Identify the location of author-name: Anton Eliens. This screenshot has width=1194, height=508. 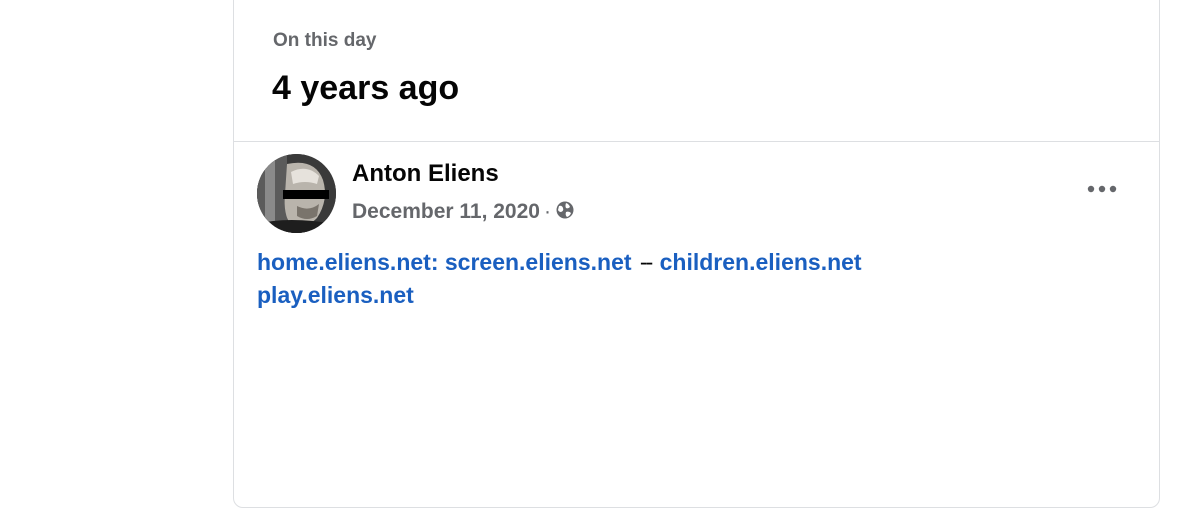
(425, 174).